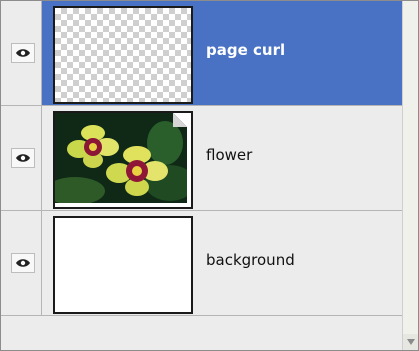  Describe the element at coordinates (201, 339) in the screenshot. I see `panel-footer` at that location.